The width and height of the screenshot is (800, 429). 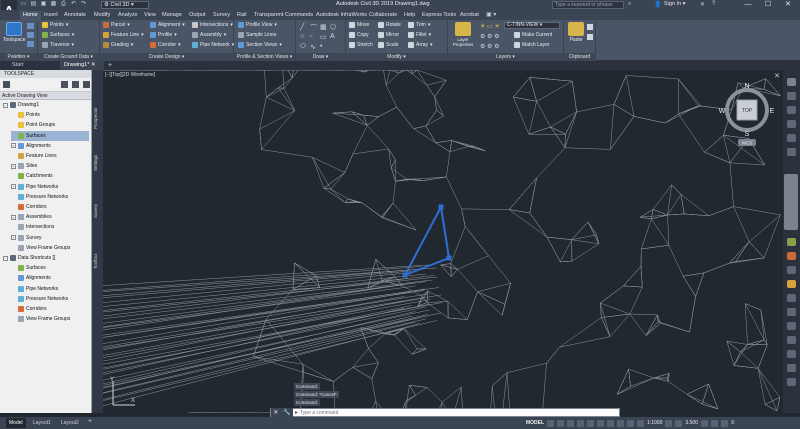 I want to click on viewcube-north: N, so click(x=746, y=86).